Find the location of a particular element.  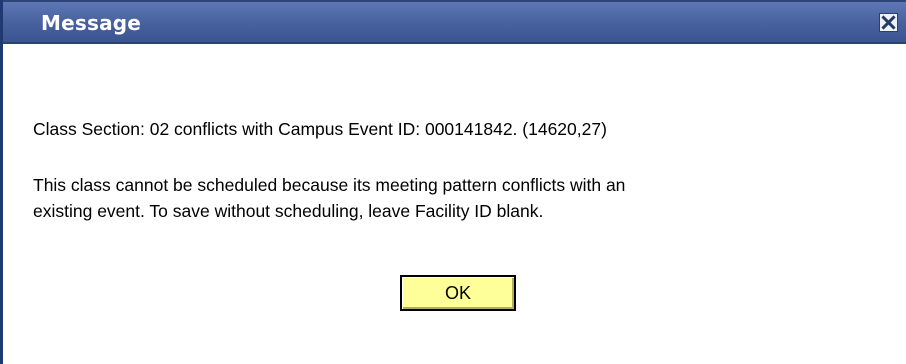

ok-button: OK is located at coordinates (458, 293).